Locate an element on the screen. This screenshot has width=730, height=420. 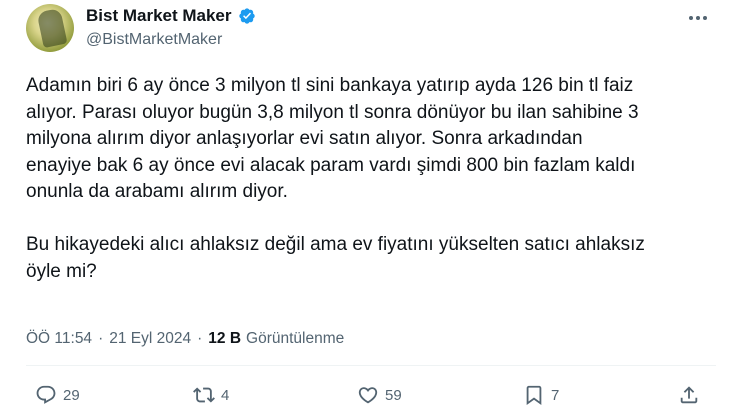
reply-count: 29 is located at coordinates (71, 395).